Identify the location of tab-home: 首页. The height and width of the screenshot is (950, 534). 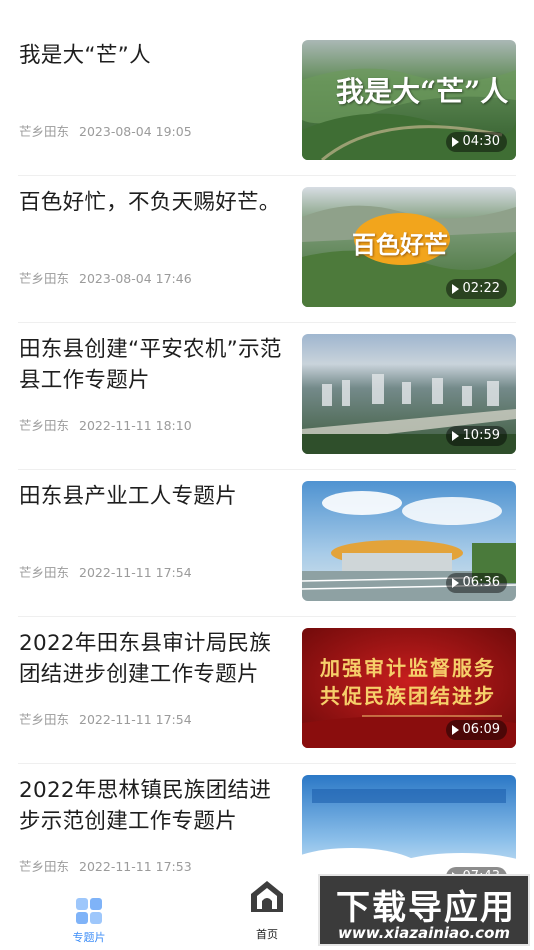
(267, 912).